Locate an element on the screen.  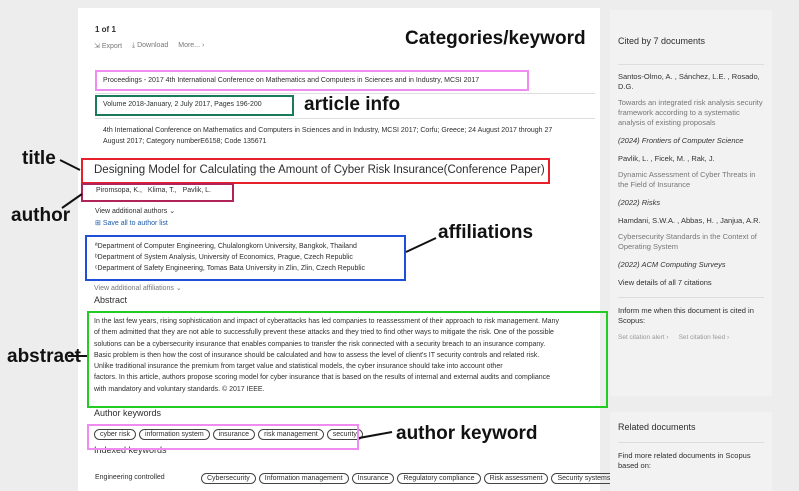
author-keyword-arrow is located at coordinates (375, 435).